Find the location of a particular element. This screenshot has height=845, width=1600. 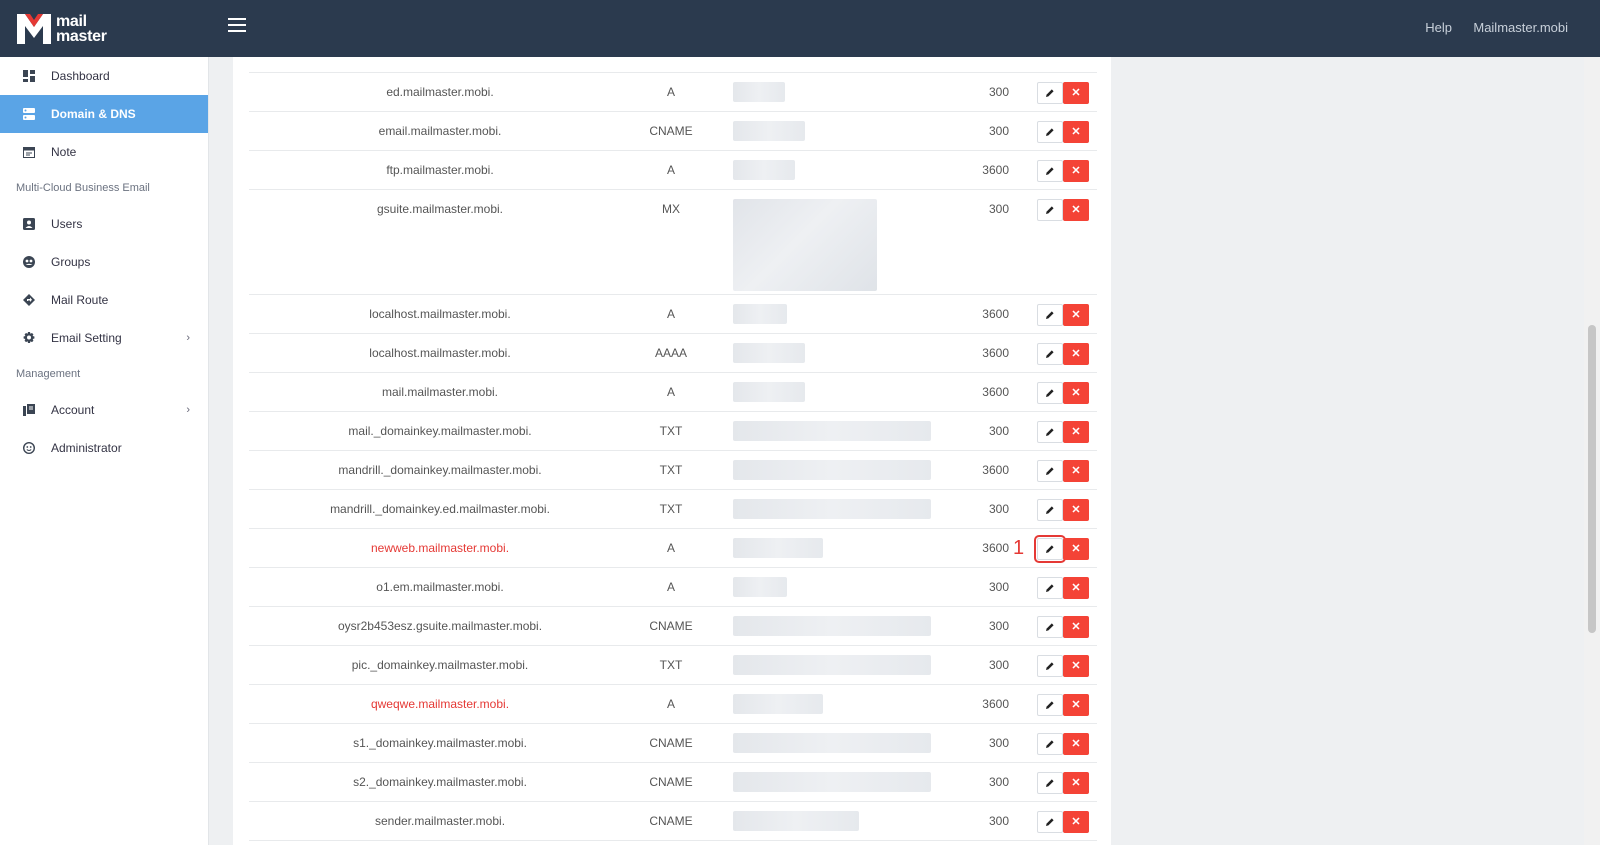

sidebar-item-administrator: Administrator is located at coordinates (104, 448).